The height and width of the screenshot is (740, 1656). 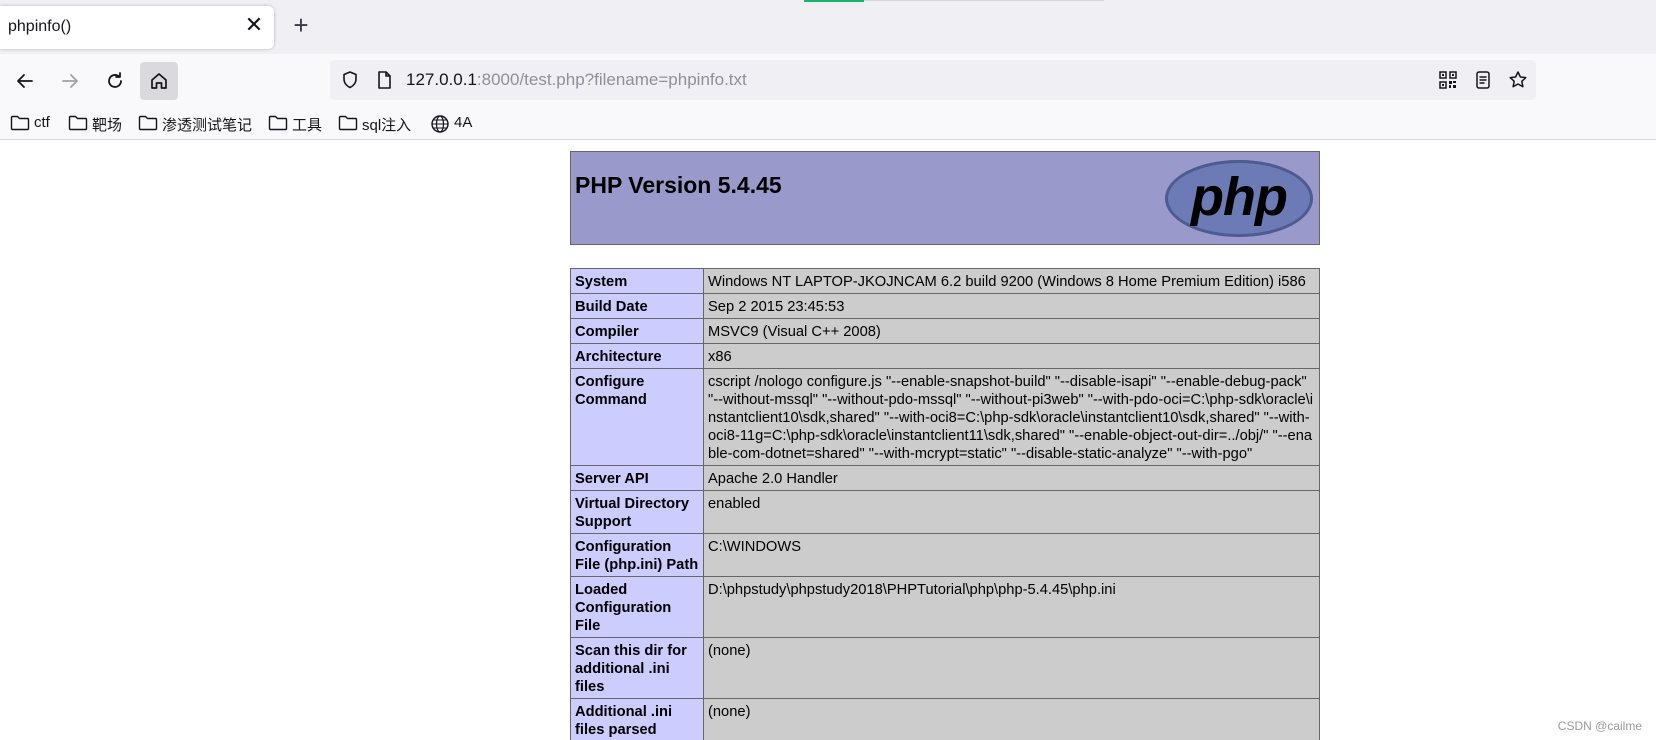 I want to click on qr-code-icon, so click(x=1448, y=80).